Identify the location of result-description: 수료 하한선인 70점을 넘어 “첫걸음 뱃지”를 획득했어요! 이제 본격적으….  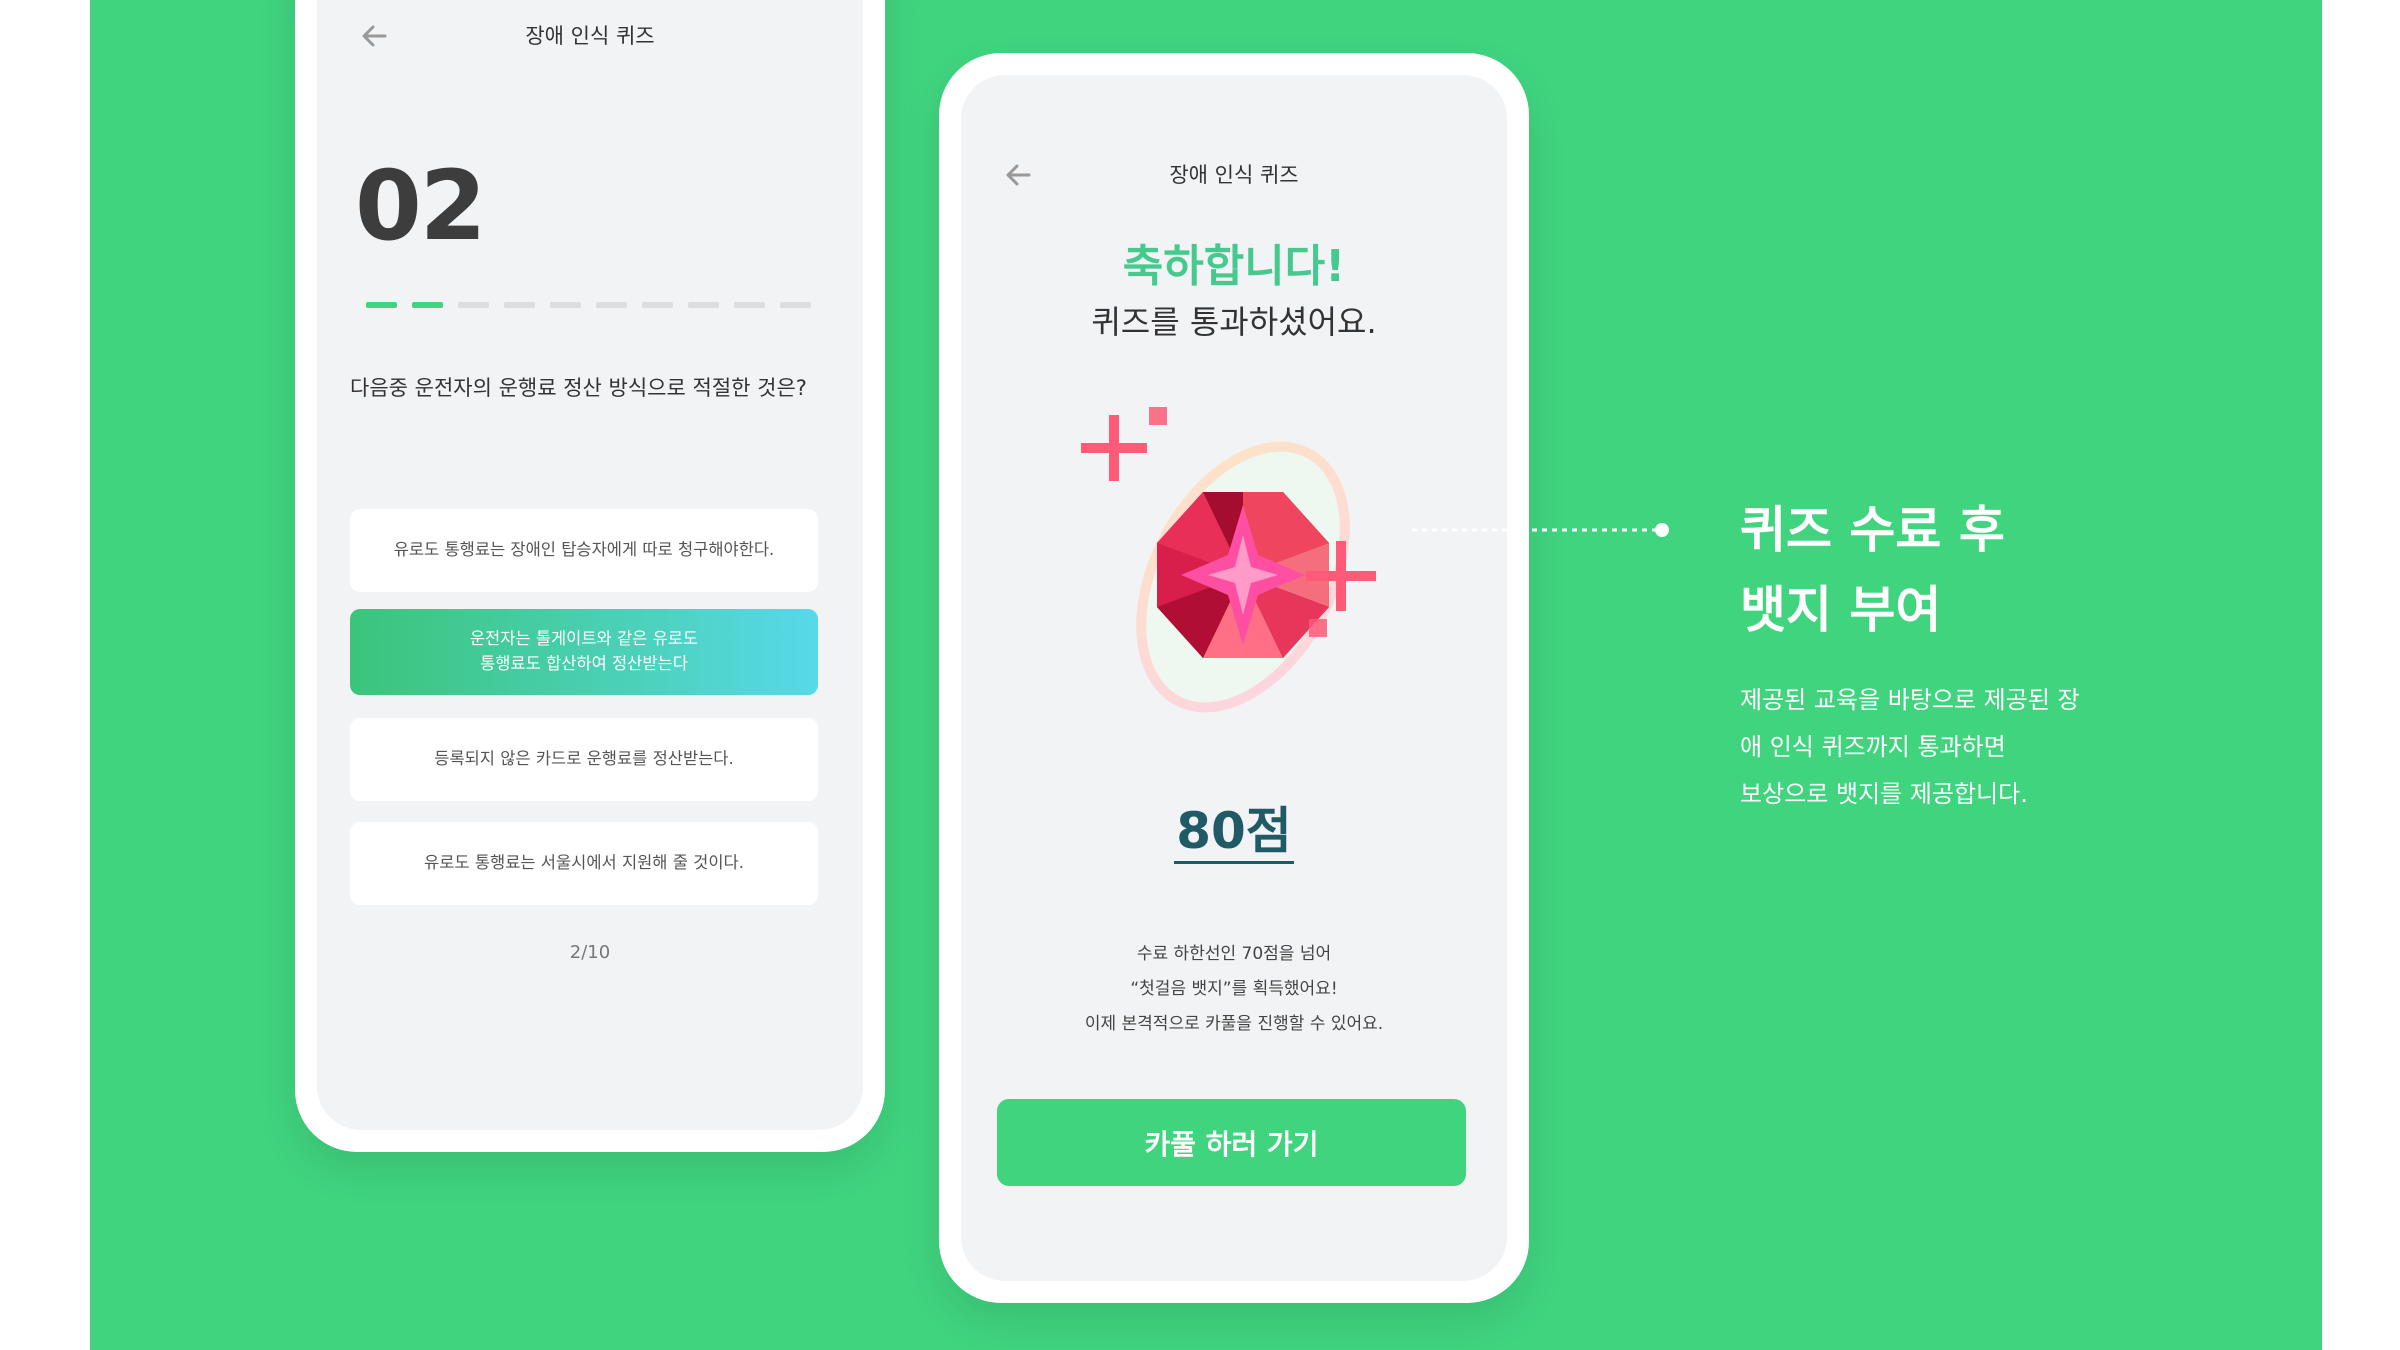
(1234, 989).